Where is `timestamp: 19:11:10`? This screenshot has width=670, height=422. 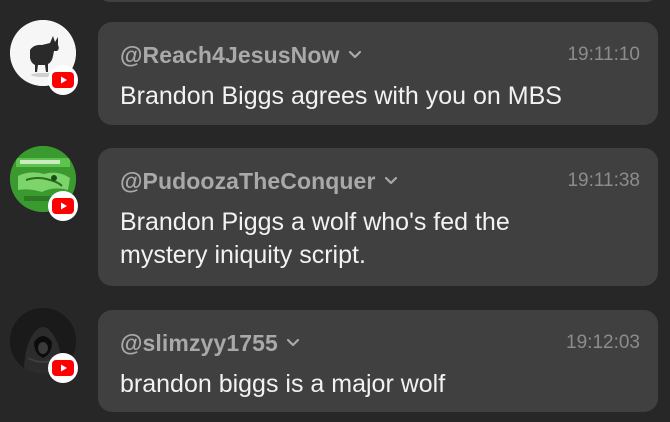 timestamp: 19:11:10 is located at coordinates (603, 54).